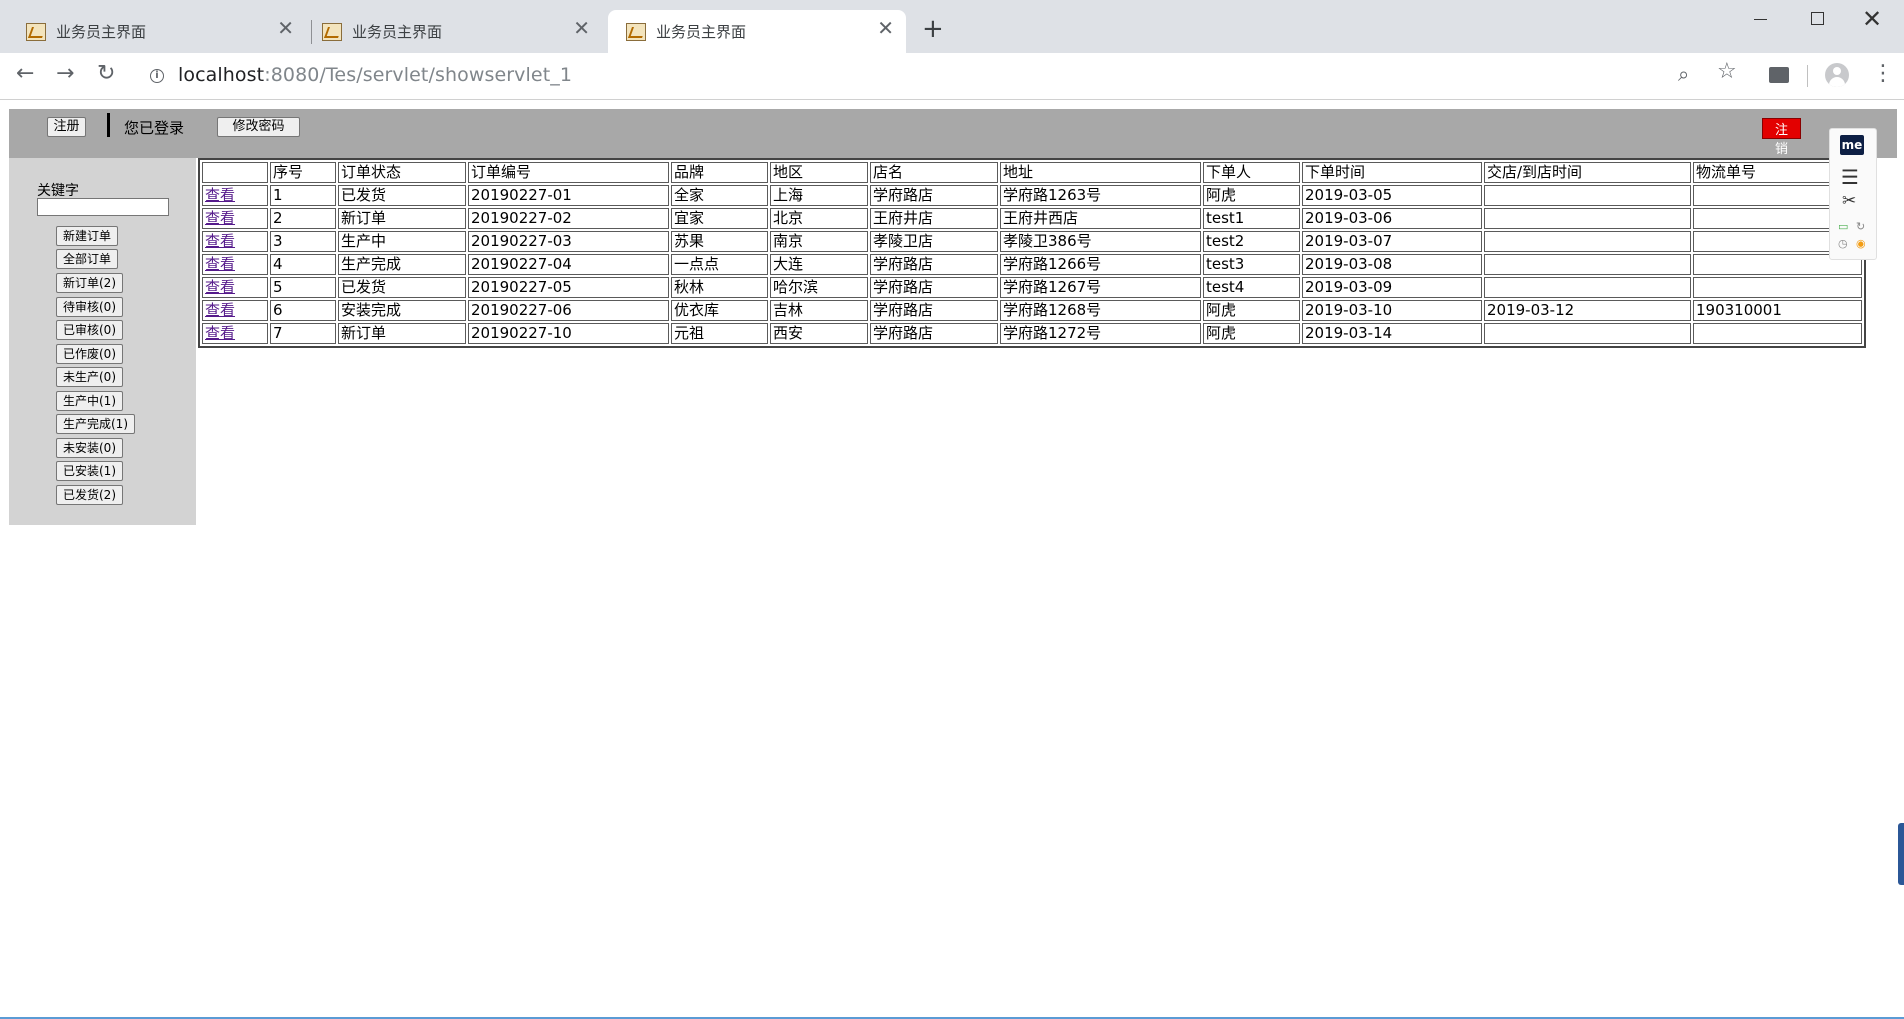  Describe the element at coordinates (1860, 226) in the screenshot. I see `refresh-small-icon: ↻` at that location.